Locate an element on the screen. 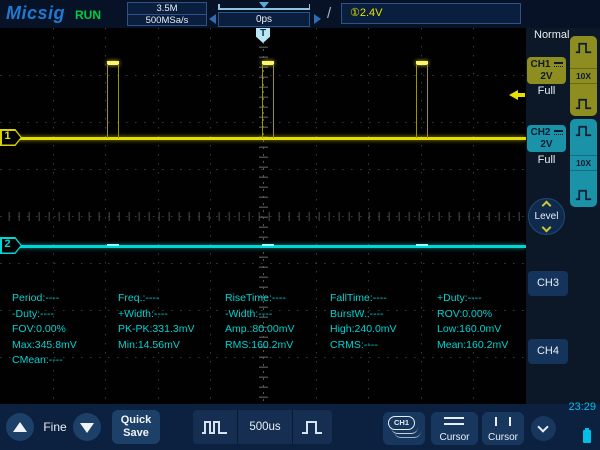 The width and height of the screenshot is (600, 450). bar-line is located at coordinates (264, 9).